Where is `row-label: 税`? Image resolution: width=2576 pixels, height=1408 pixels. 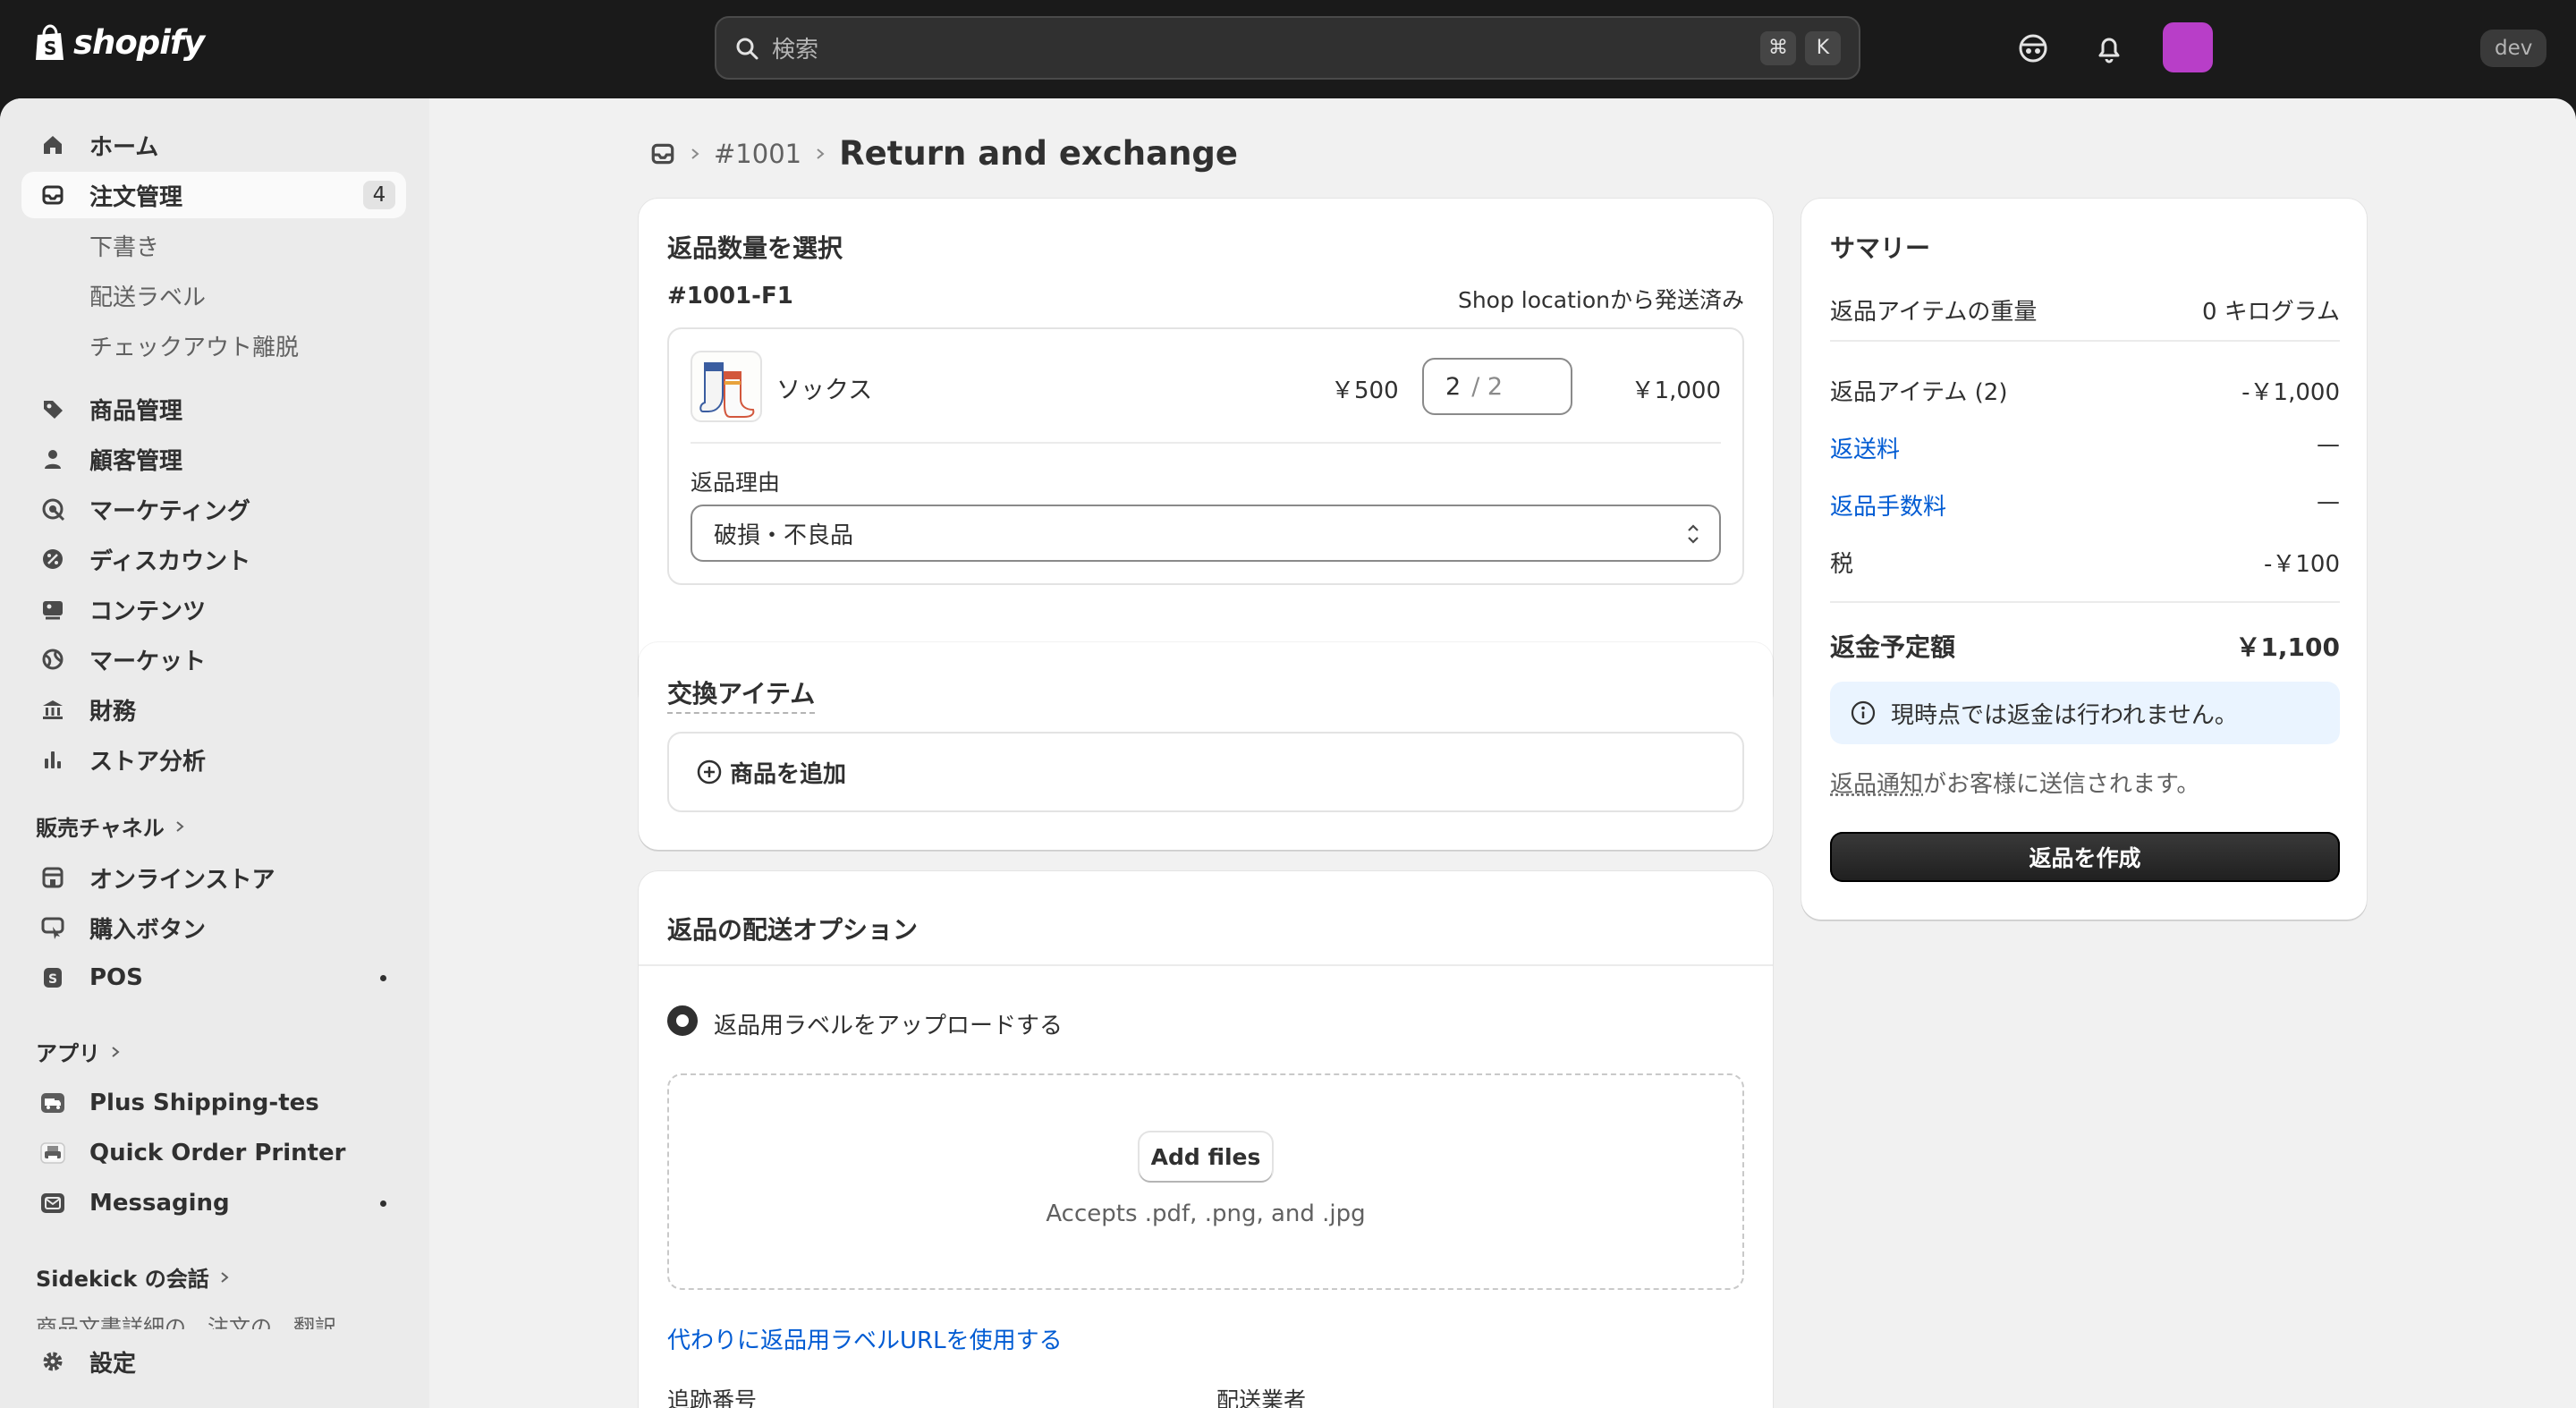
row-label: 税 is located at coordinates (1842, 564).